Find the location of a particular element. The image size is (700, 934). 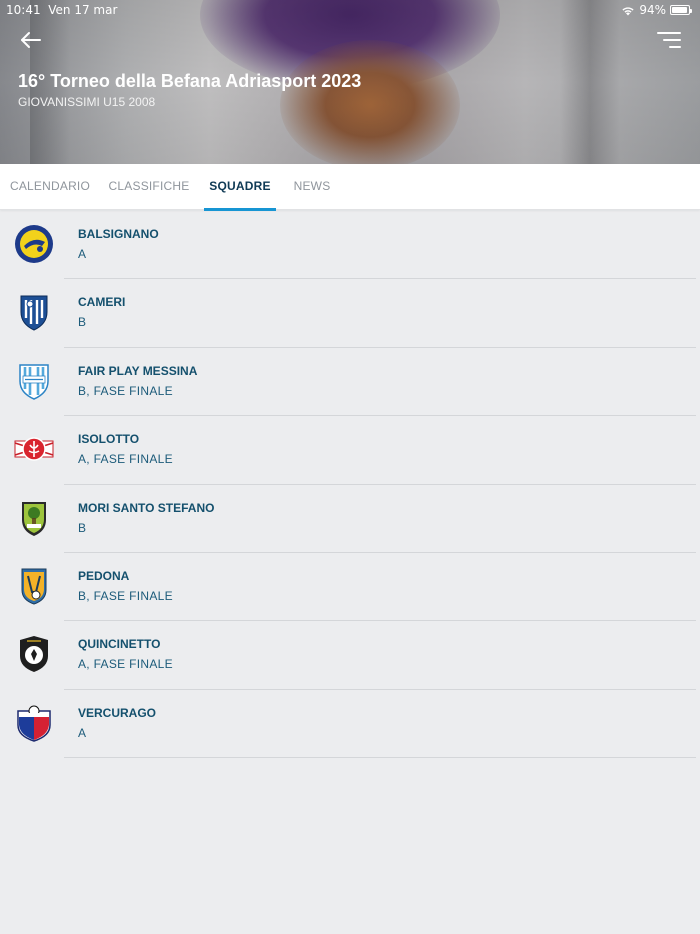

balsignano-logo is located at coordinates (34, 244).